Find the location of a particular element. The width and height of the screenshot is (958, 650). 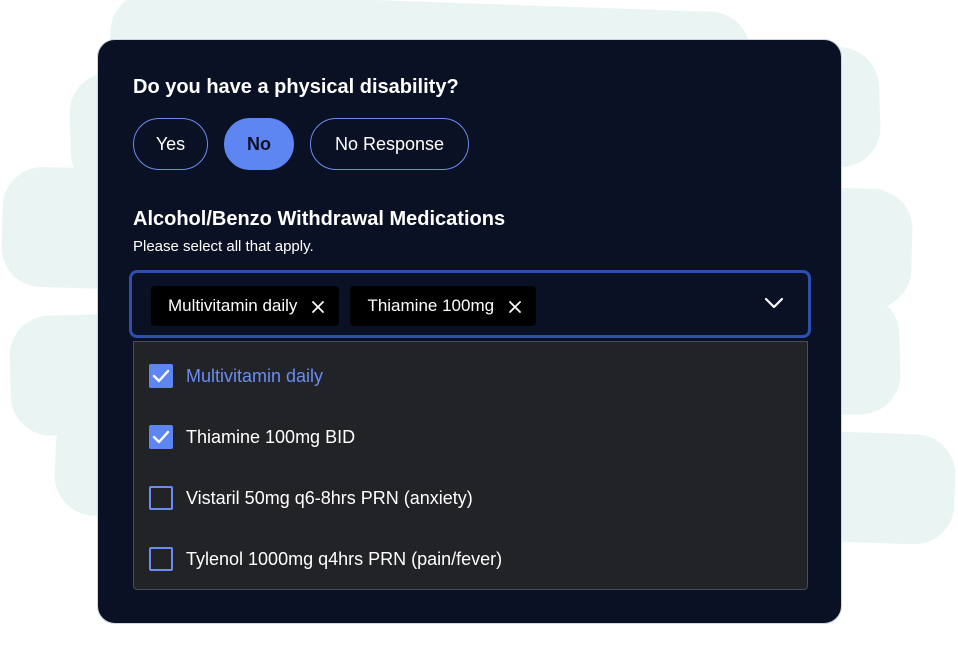

option-label: Thiamine 100mg BID is located at coordinates (271, 436).